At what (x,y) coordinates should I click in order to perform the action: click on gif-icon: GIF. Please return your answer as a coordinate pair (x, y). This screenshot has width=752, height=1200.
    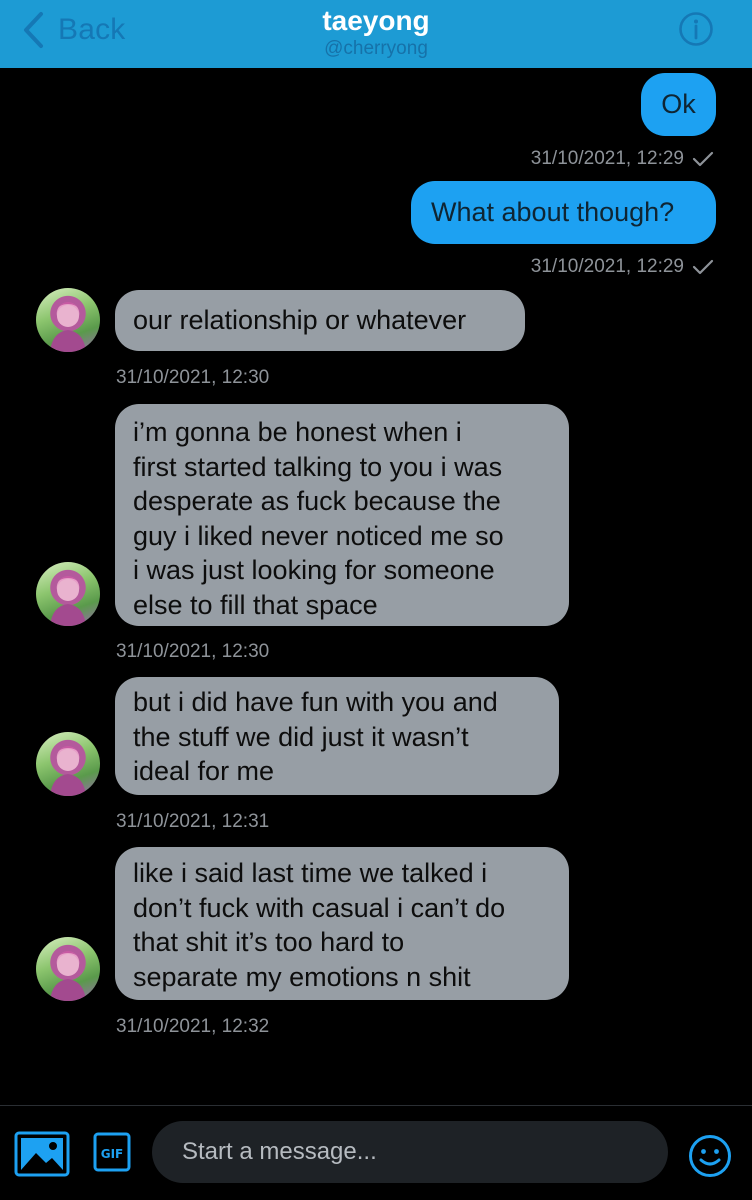
    Looking at the image, I should click on (112, 1152).